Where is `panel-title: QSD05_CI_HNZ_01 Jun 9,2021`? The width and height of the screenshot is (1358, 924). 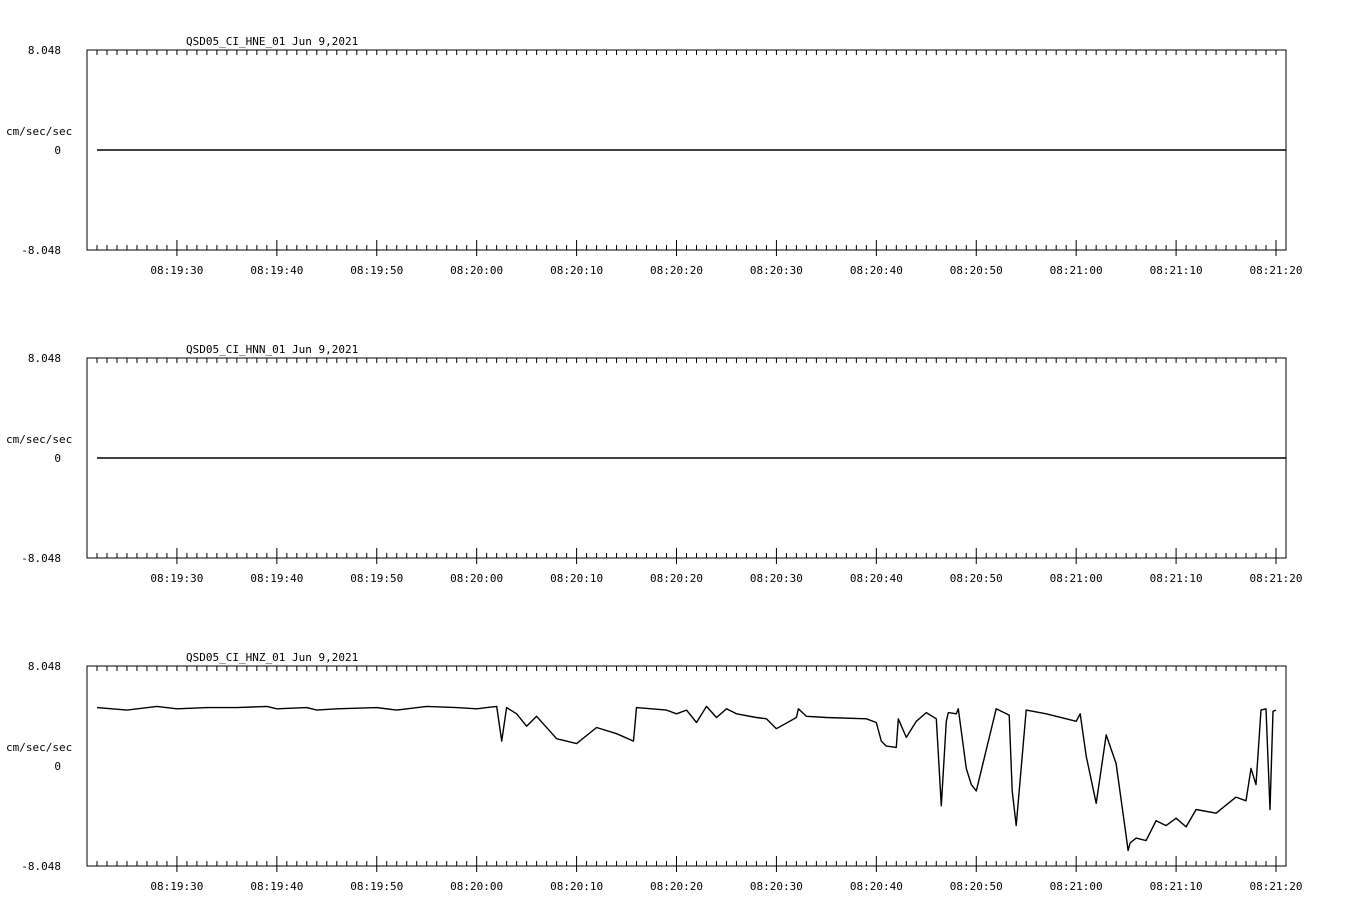
panel-title: QSD05_CI_HNZ_01 Jun 9,2021 is located at coordinates (272, 657).